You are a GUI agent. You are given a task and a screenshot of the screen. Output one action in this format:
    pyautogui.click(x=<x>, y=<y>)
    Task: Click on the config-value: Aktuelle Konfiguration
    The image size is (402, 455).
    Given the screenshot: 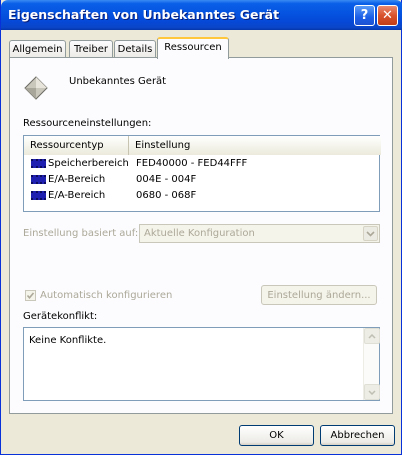 What is the action you would take?
    pyautogui.click(x=199, y=233)
    